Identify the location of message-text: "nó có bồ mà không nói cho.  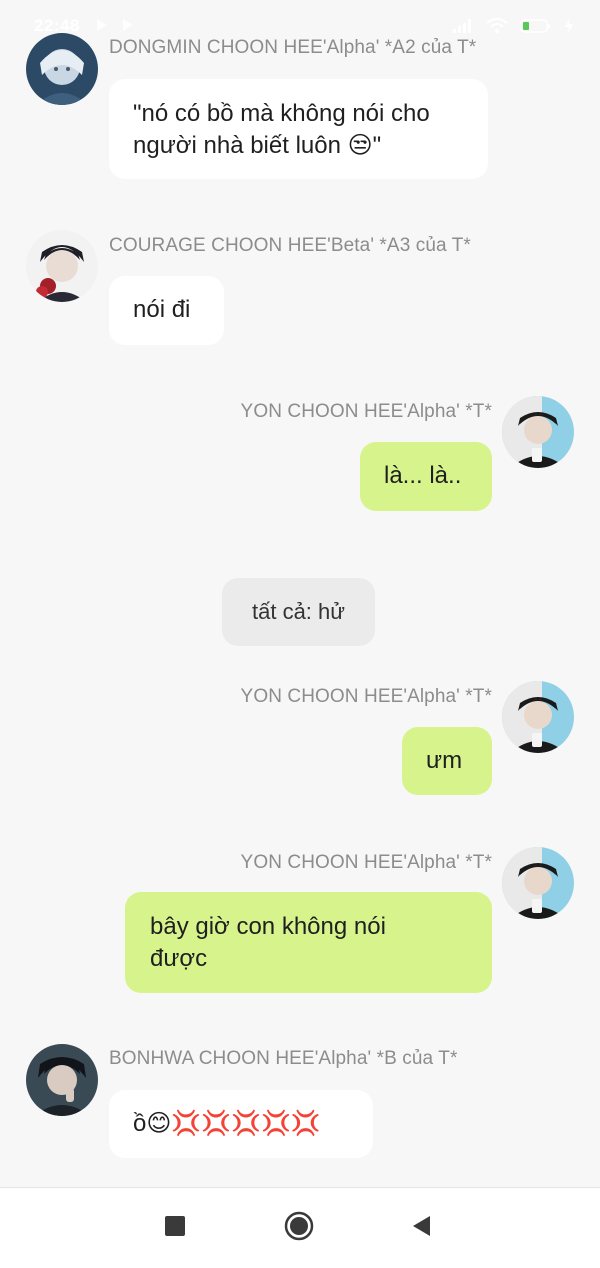
(281, 113).